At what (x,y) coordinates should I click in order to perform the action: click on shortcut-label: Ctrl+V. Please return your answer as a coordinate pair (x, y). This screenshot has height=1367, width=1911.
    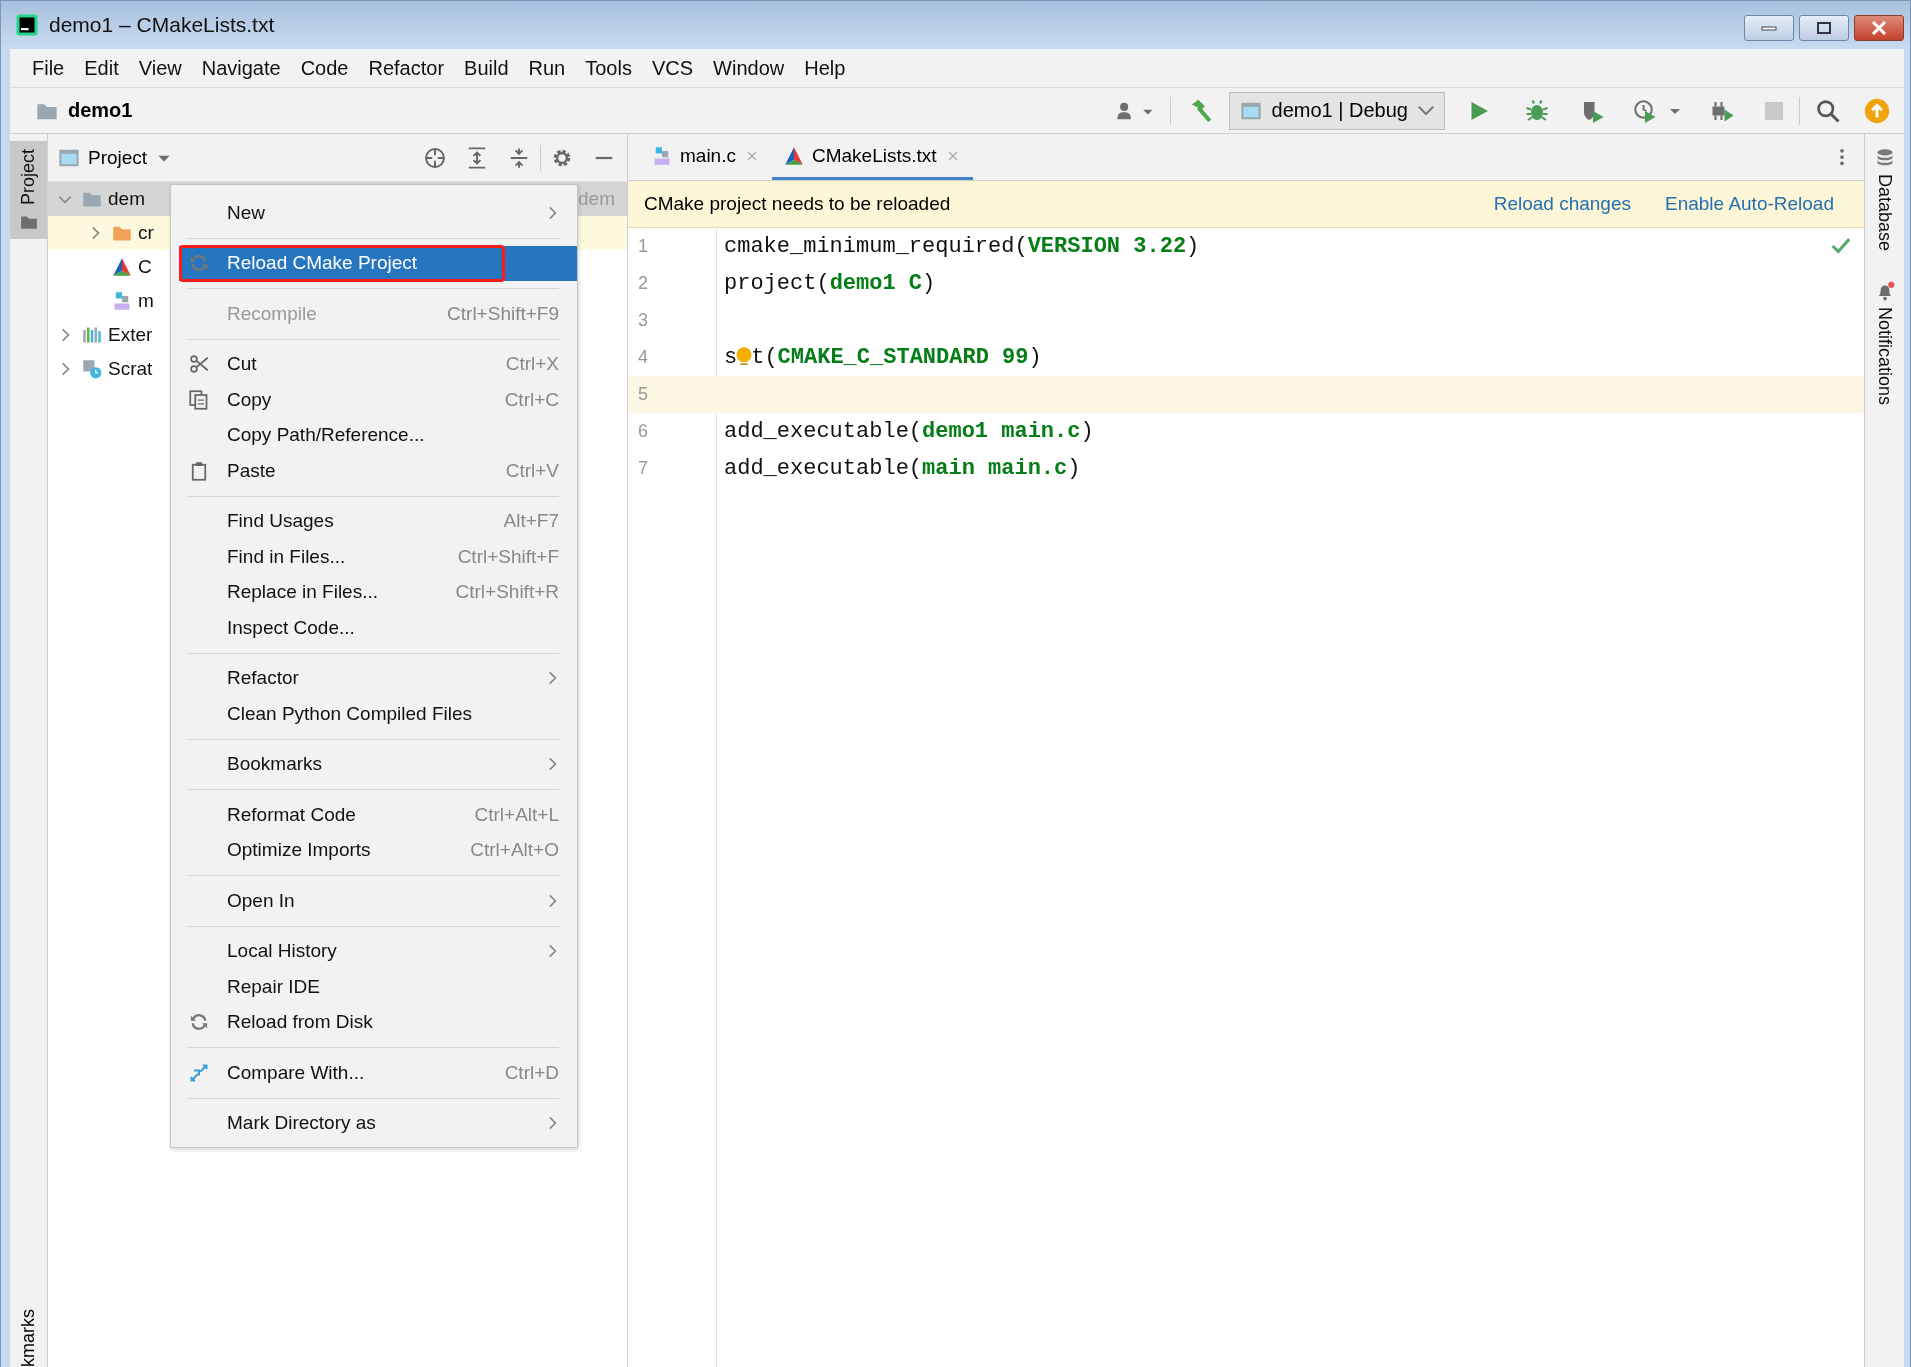
    Looking at the image, I should click on (532, 470).